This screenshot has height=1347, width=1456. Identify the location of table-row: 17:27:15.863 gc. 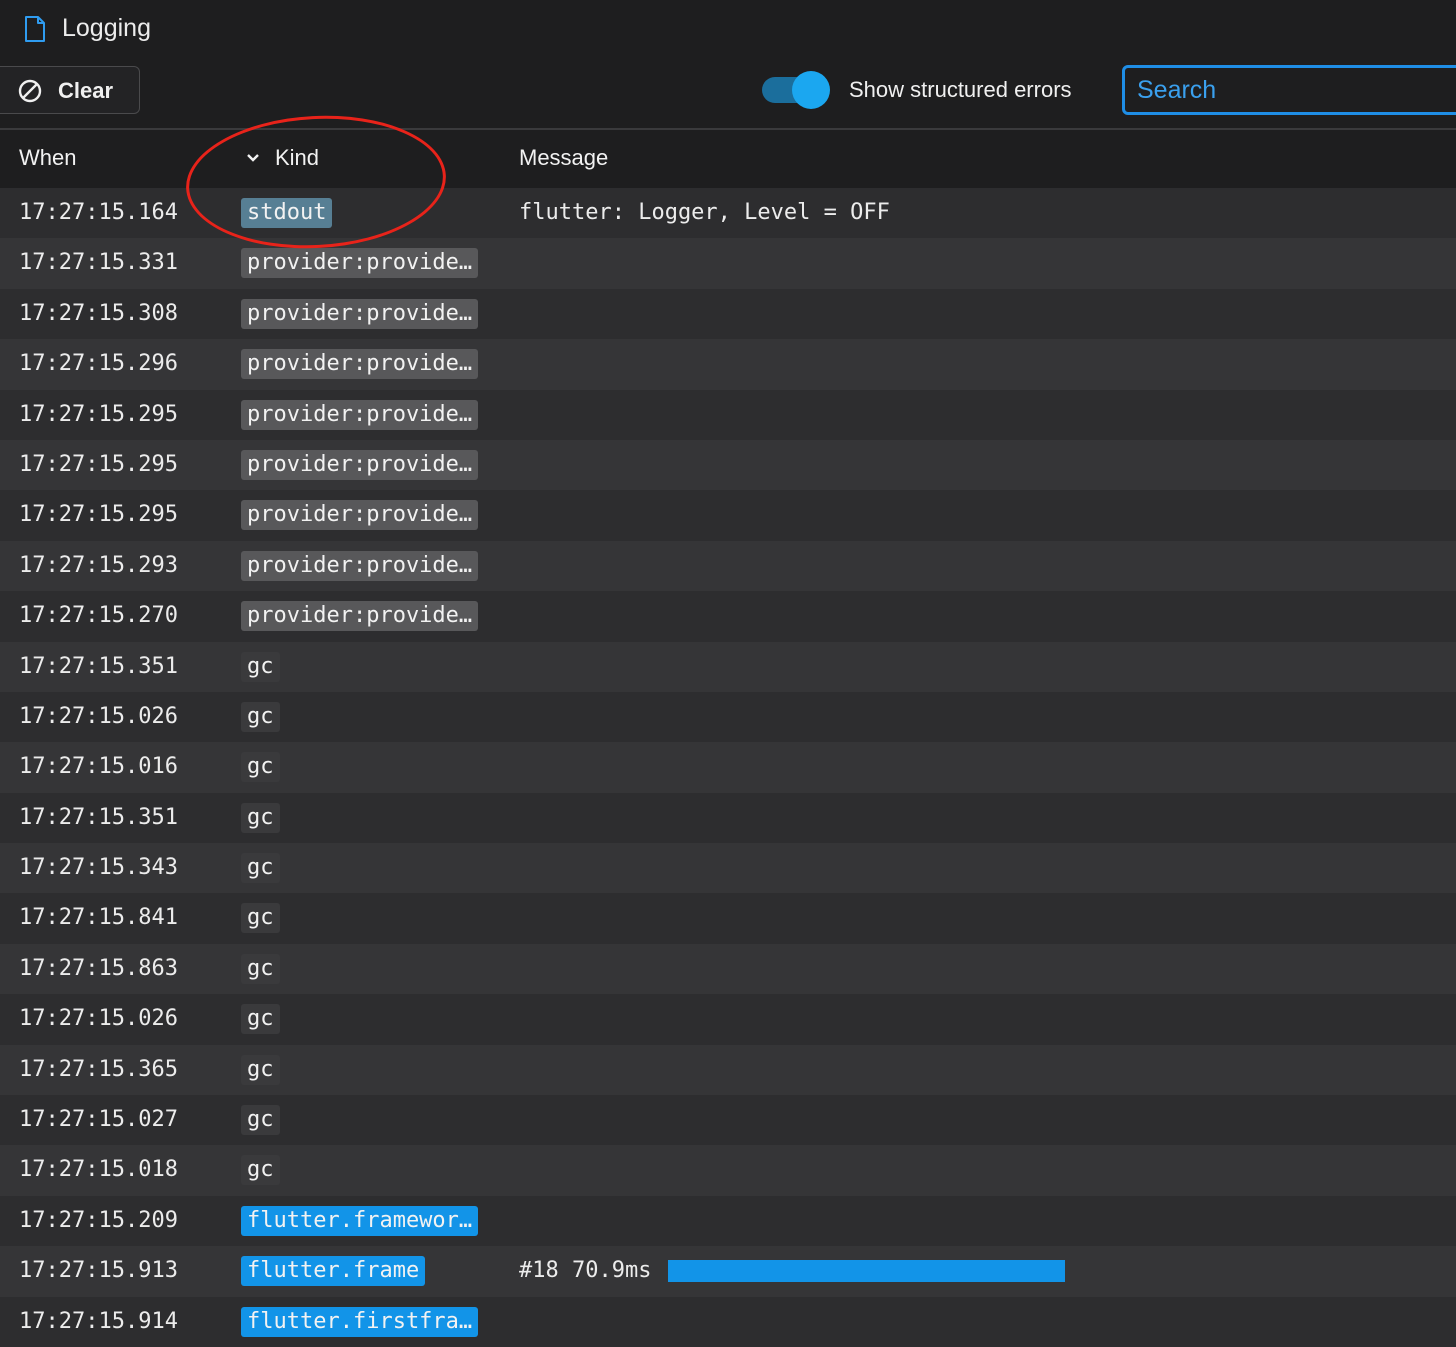
(728, 969).